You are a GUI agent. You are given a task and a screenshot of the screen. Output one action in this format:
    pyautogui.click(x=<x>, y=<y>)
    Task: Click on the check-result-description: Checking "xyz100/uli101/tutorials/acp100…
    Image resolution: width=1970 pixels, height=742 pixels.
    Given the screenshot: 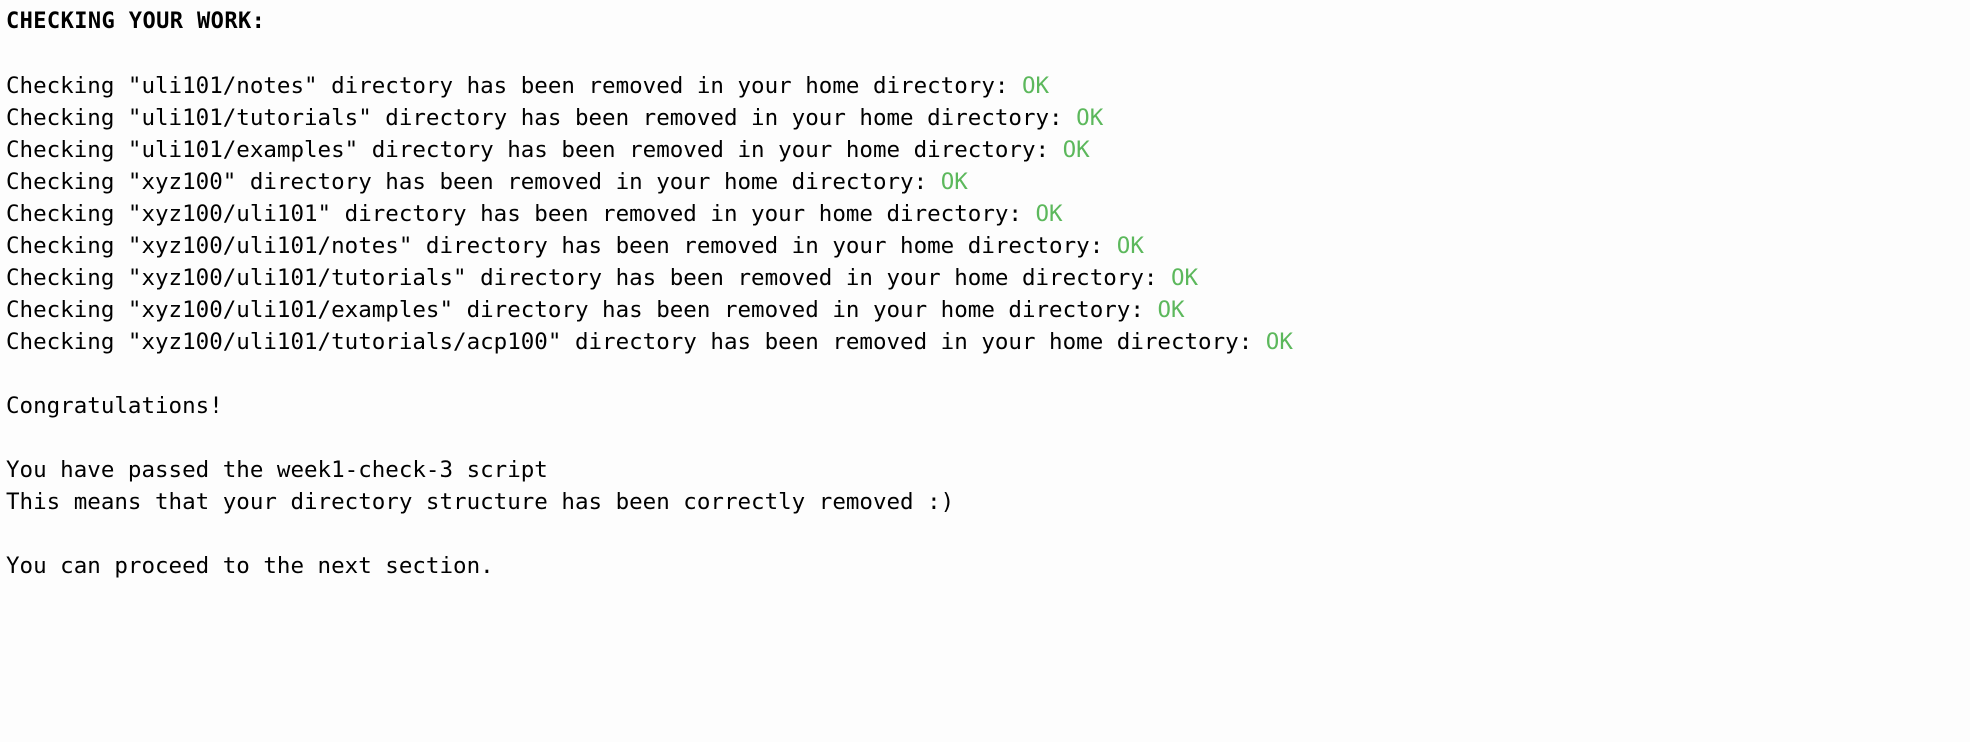 What is the action you would take?
    pyautogui.click(x=636, y=342)
    